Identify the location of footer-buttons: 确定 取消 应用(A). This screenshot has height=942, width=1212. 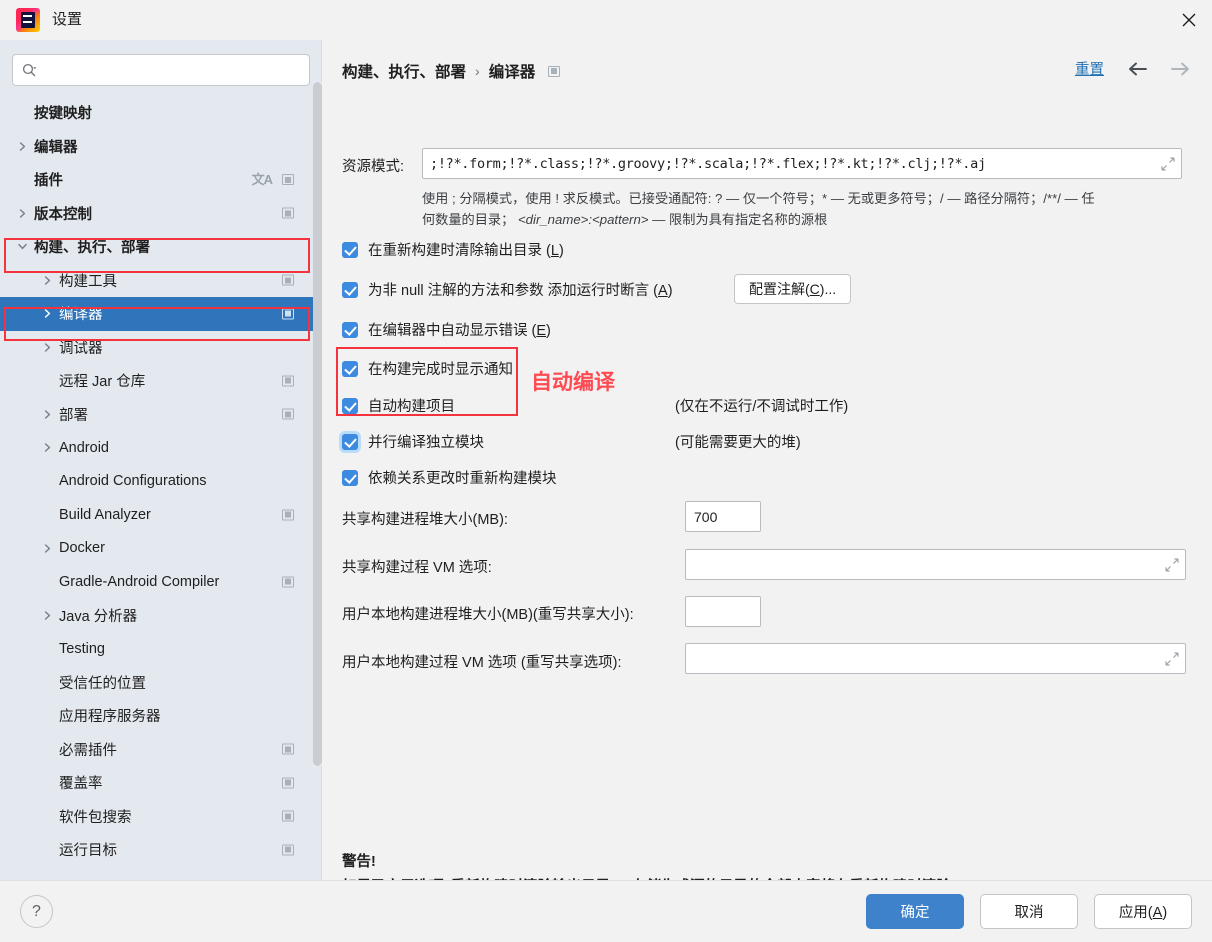
(1029, 911).